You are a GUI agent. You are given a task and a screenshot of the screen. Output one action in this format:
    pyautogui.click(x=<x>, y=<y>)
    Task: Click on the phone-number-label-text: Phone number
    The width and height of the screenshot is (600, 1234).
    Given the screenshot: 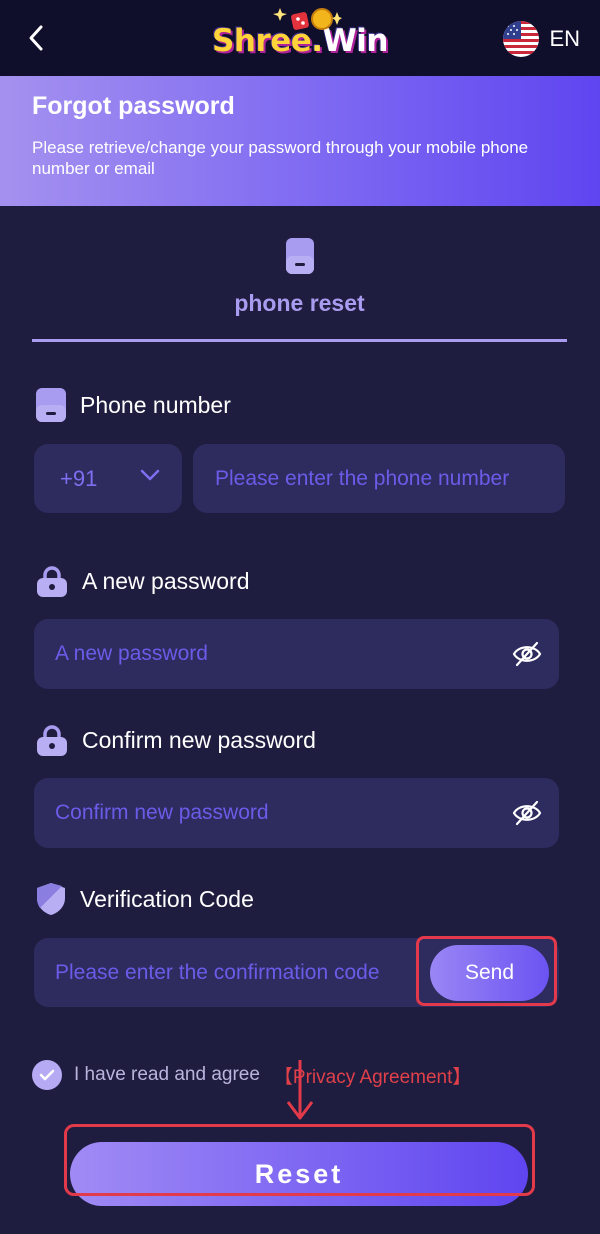 What is the action you would take?
    pyautogui.click(x=155, y=404)
    